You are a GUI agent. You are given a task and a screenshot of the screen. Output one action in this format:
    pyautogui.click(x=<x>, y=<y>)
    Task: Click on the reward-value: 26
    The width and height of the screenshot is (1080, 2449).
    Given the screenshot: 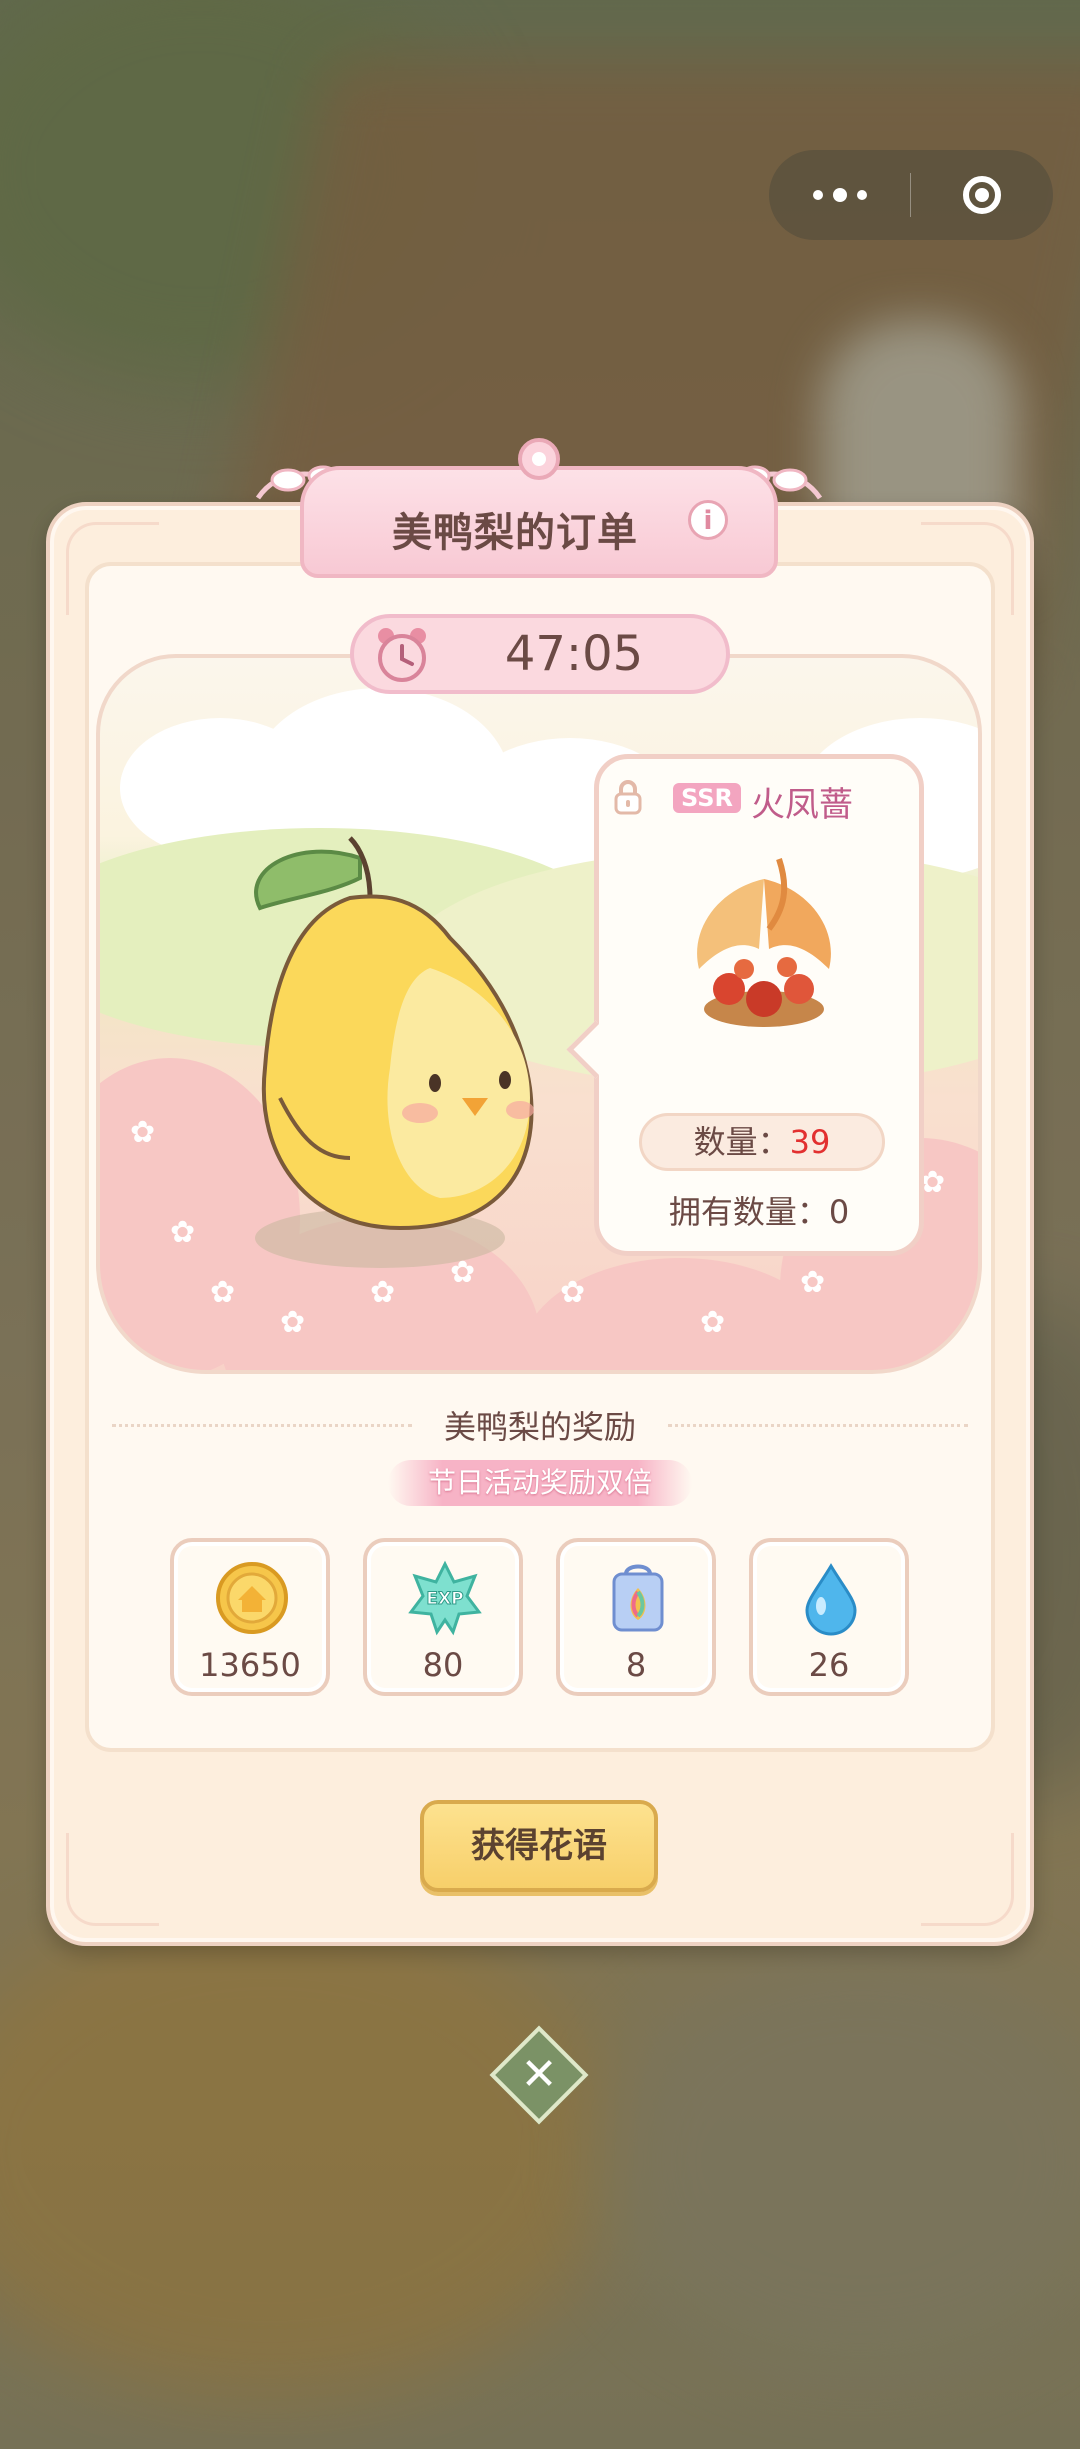 What is the action you would take?
    pyautogui.click(x=829, y=1665)
    